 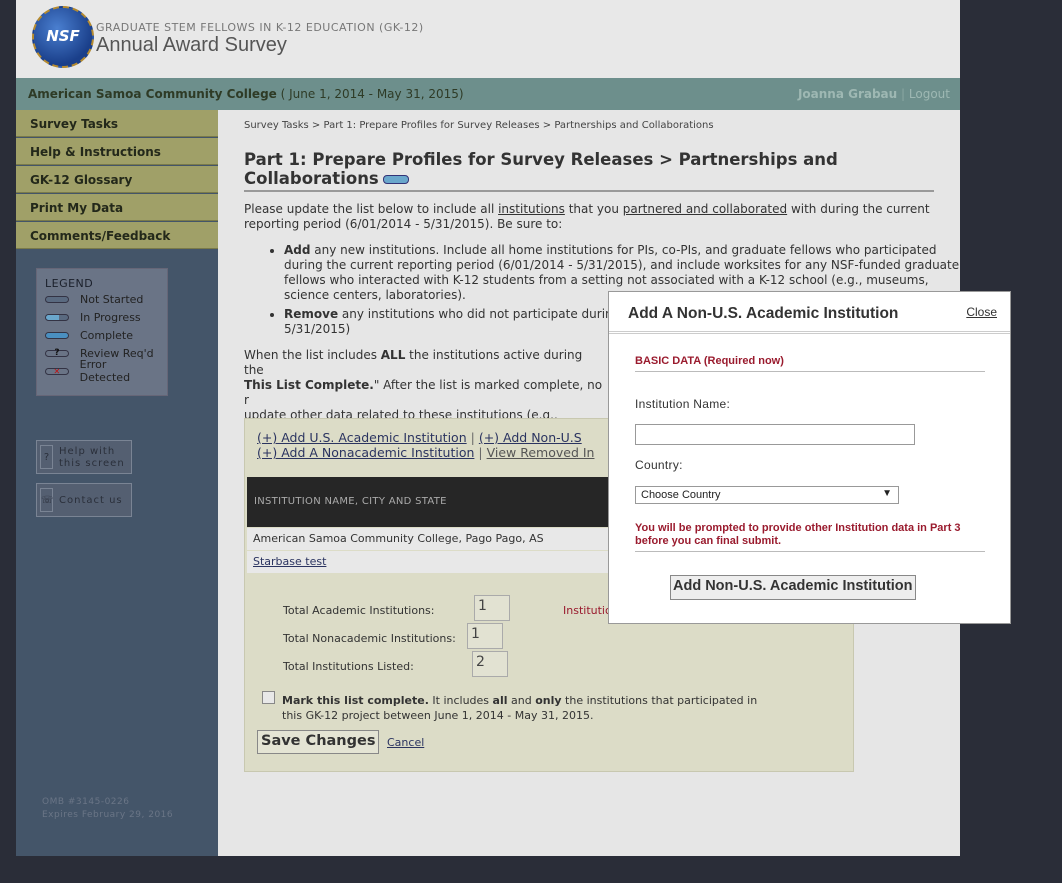 I want to click on total-nonacademic-value: 1, so click(x=485, y=636).